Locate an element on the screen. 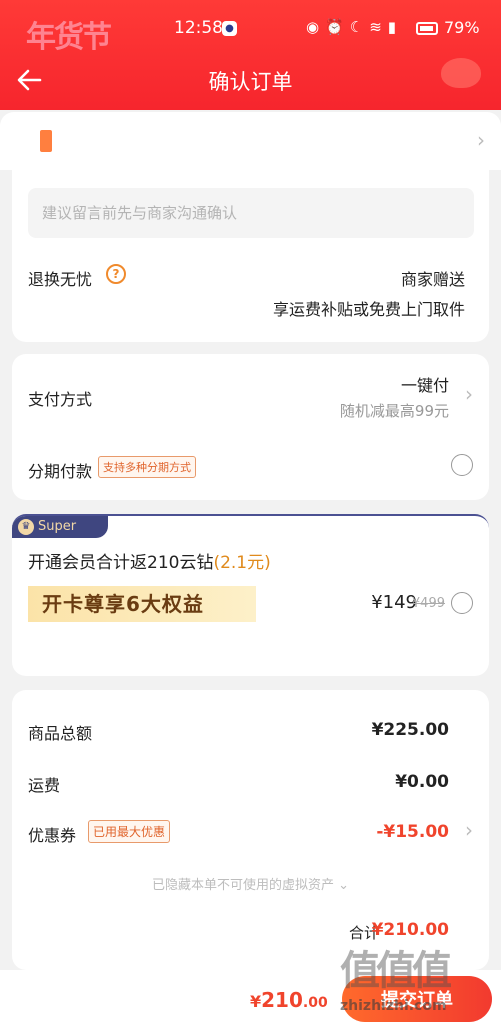  payment-promo: 随机减最高99元 is located at coordinates (394, 411).